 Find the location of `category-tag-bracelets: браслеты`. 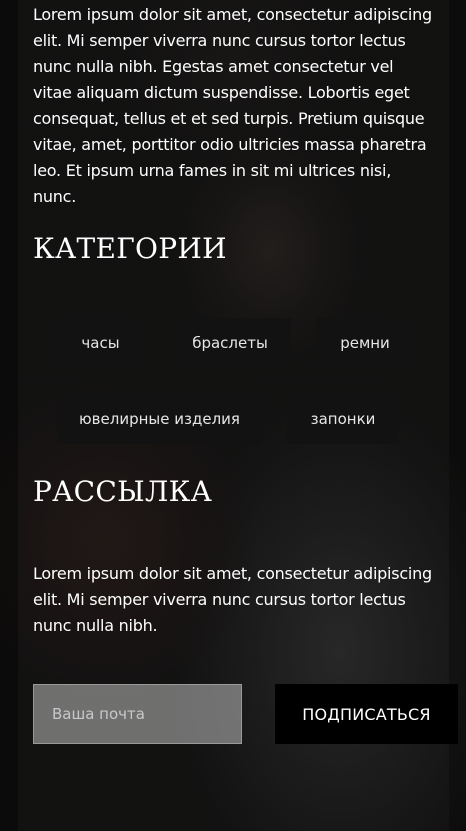

category-tag-bracelets: браслеты is located at coordinates (230, 343).